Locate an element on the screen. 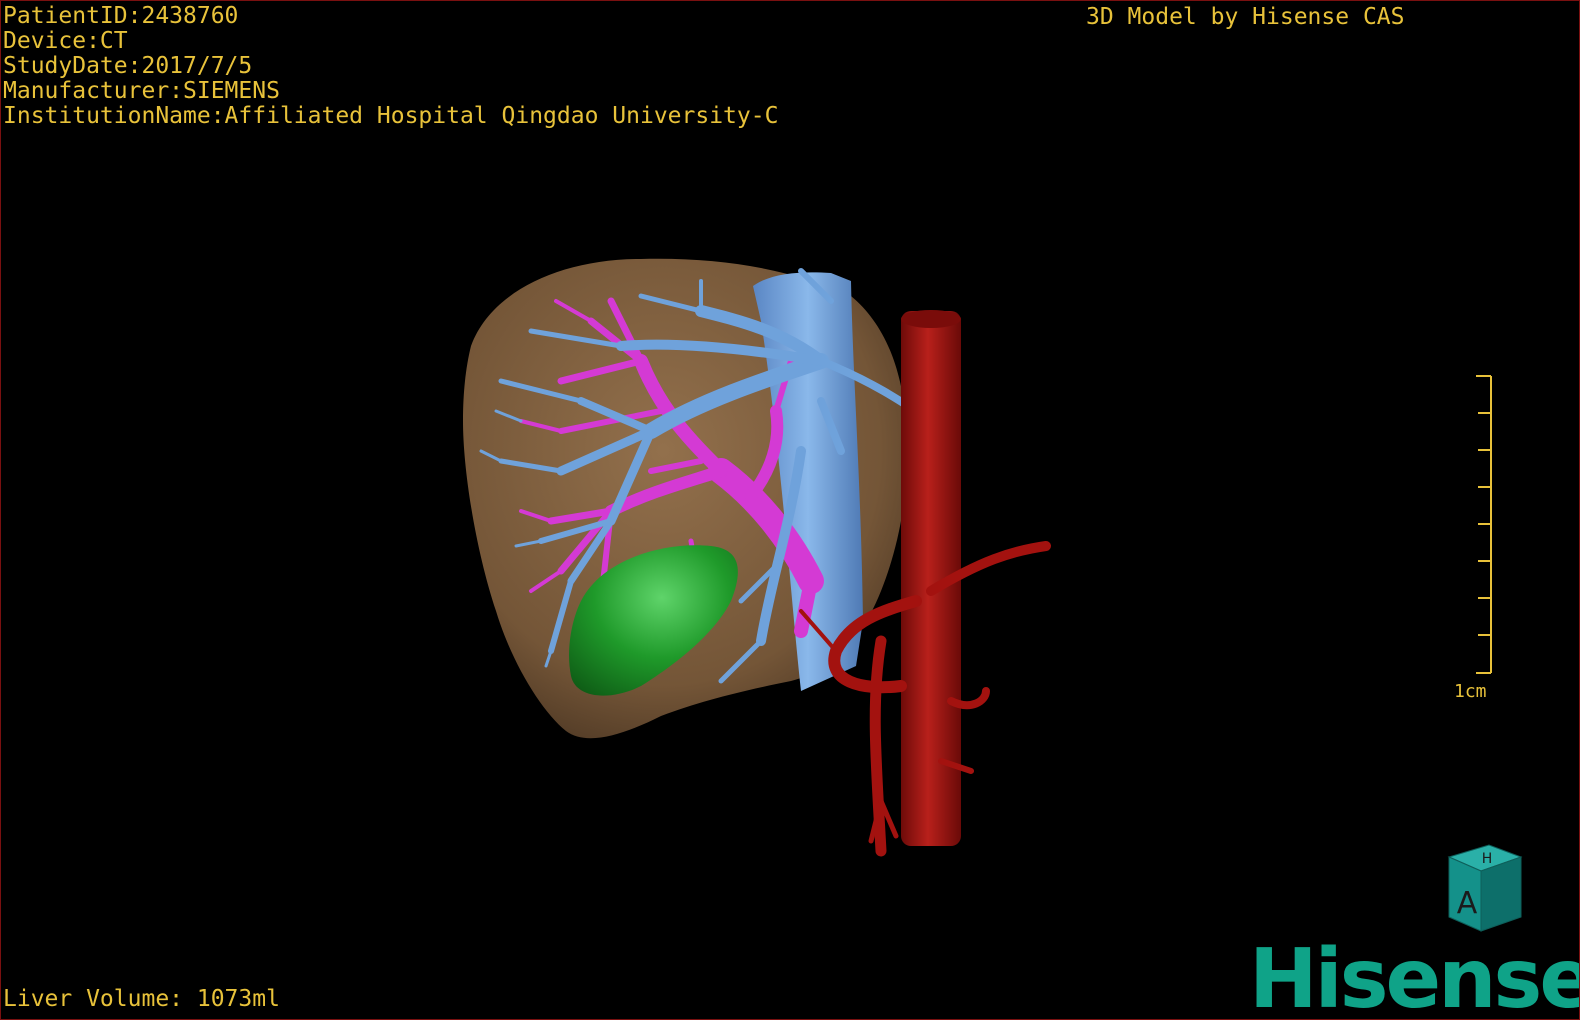 The width and height of the screenshot is (1580, 1020). cube-top-label: H is located at coordinates (1487, 859).